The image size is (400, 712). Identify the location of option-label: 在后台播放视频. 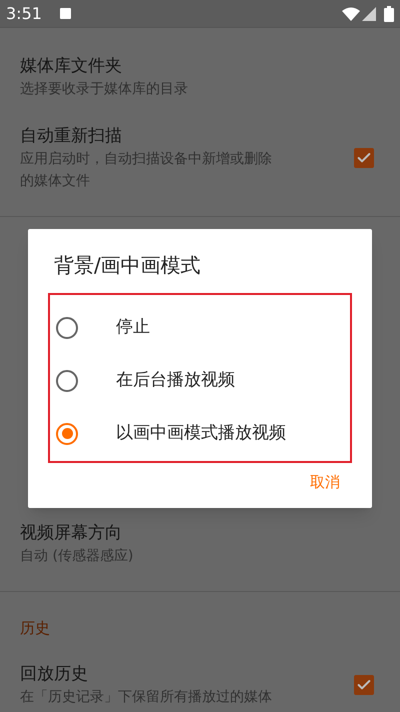
(175, 380).